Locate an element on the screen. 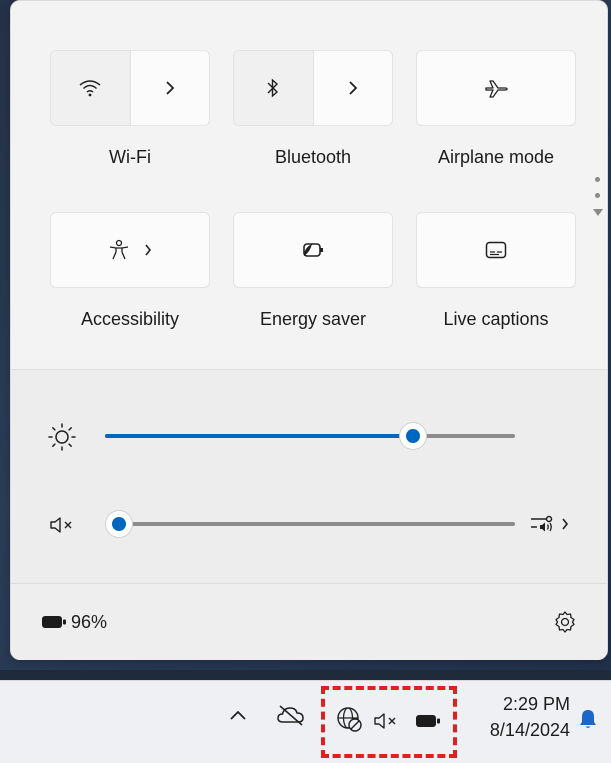  onedrive-offline-icon is located at coordinates (291, 715).